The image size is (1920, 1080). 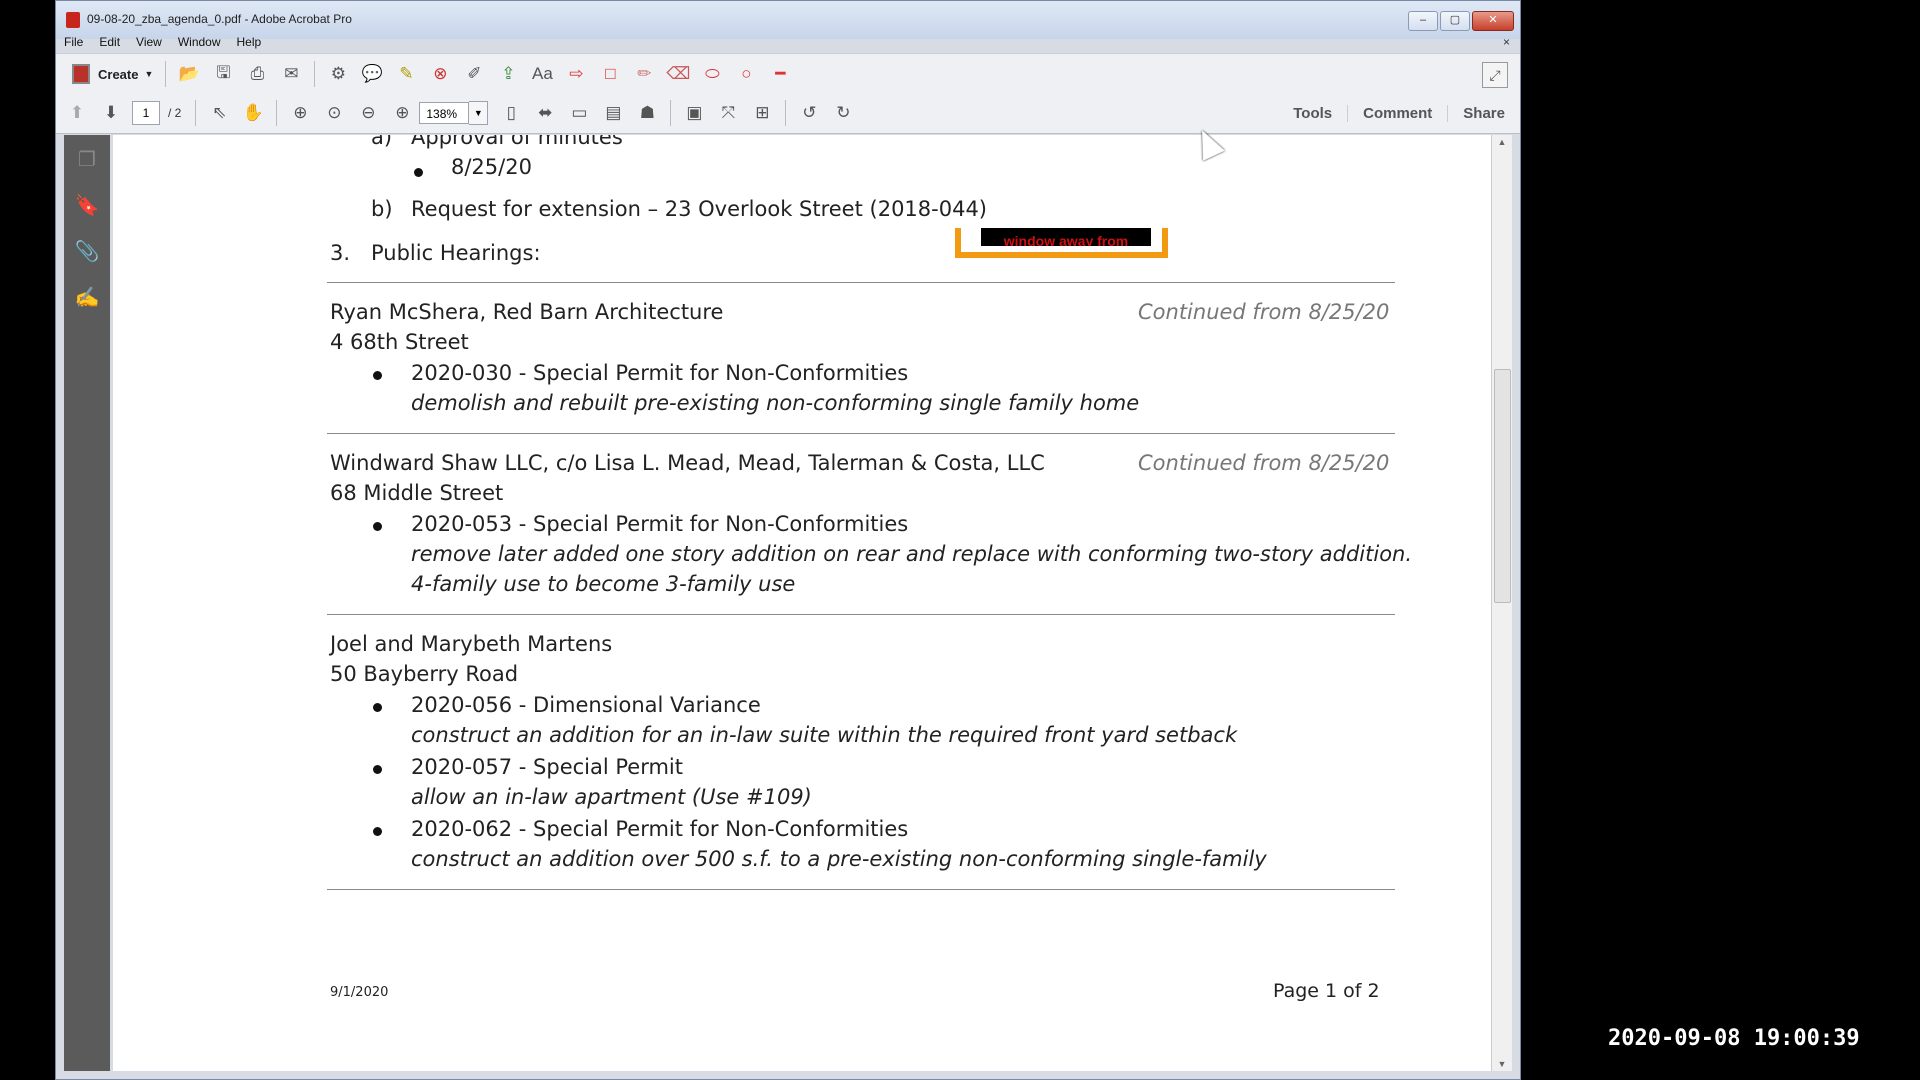 I want to click on menu-view: View, so click(x=149, y=42).